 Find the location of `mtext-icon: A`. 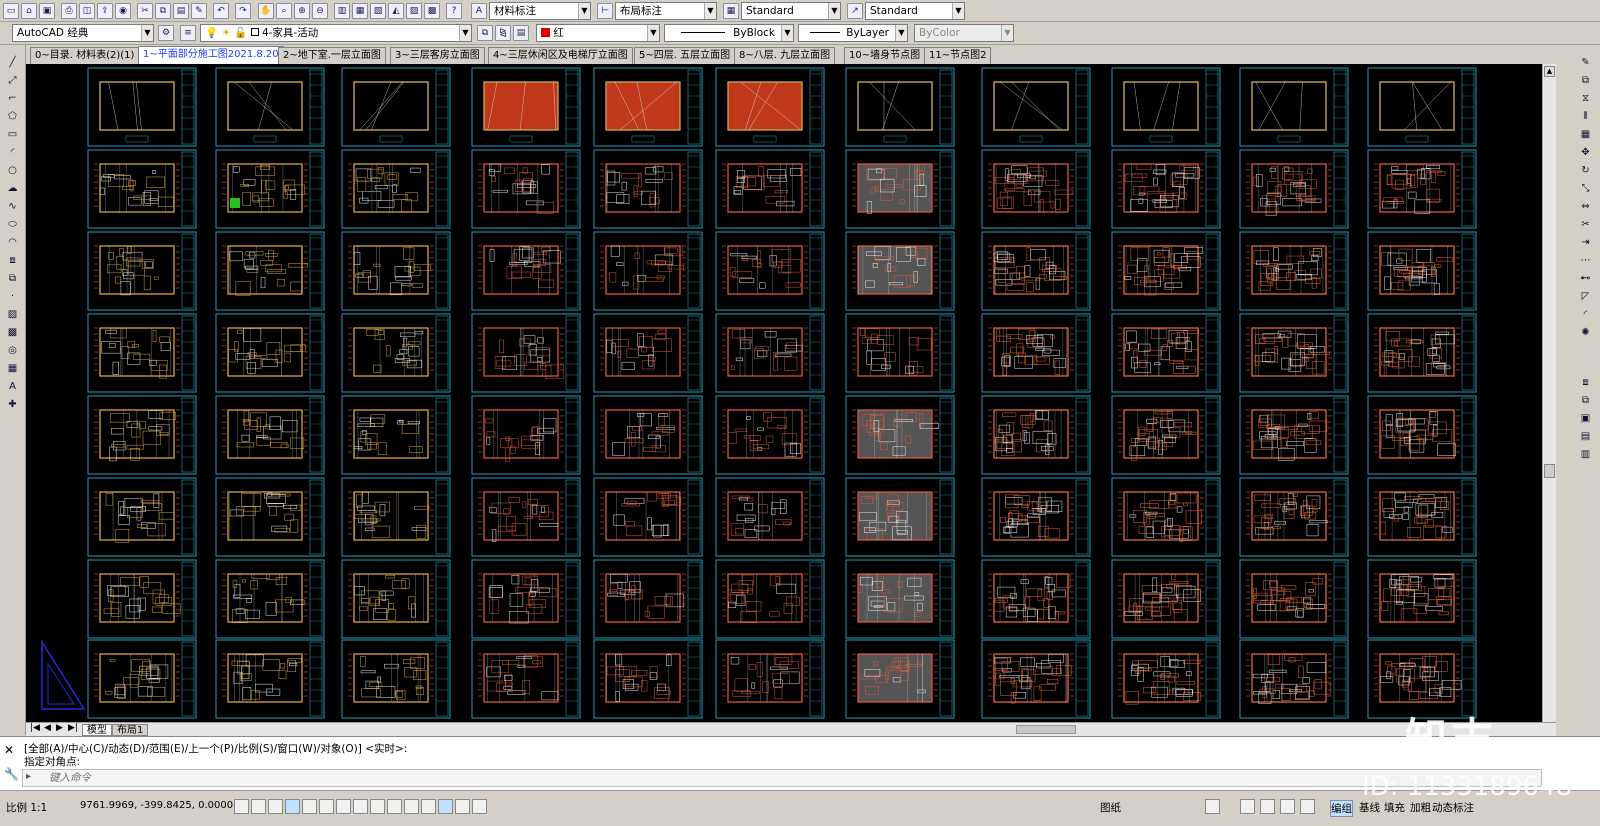

mtext-icon: A is located at coordinates (12, 386).